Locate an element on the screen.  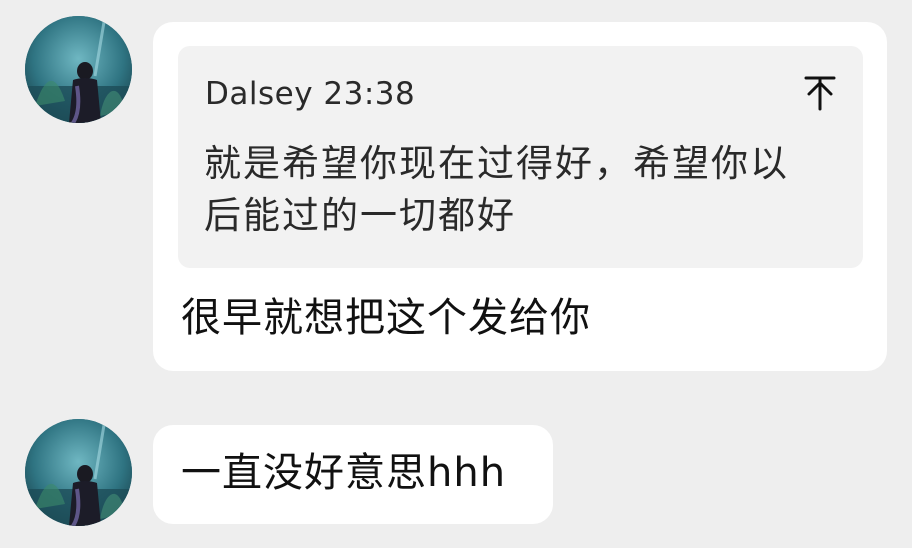
pin-to-top-icon is located at coordinates (820, 93).